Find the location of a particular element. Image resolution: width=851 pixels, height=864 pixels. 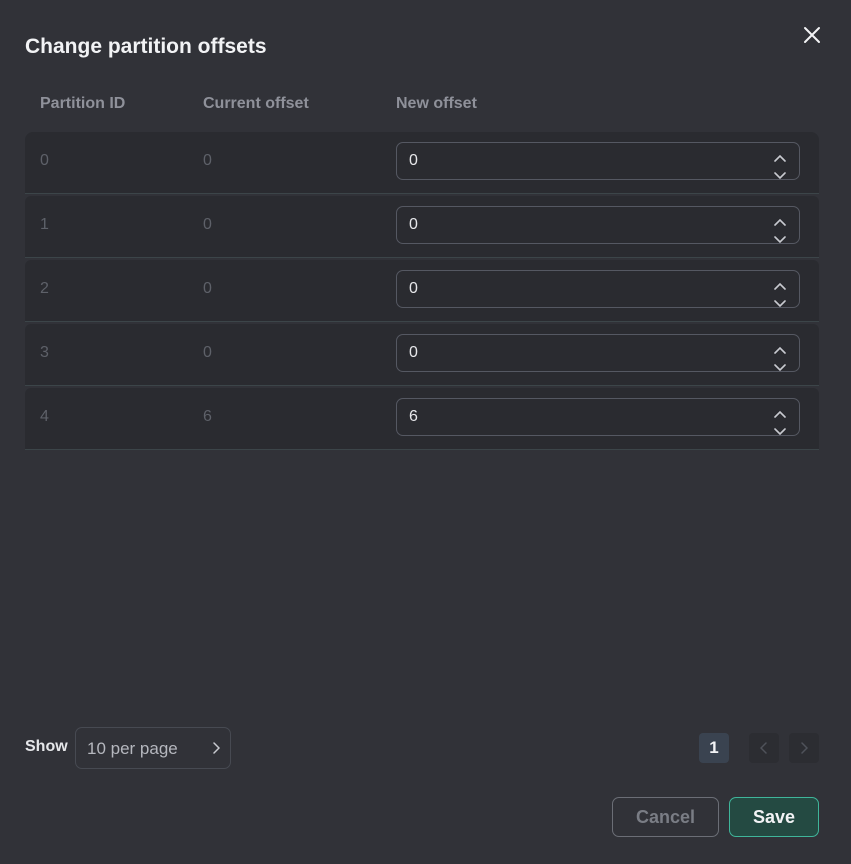

partition-id-cell: 0 is located at coordinates (44, 160).